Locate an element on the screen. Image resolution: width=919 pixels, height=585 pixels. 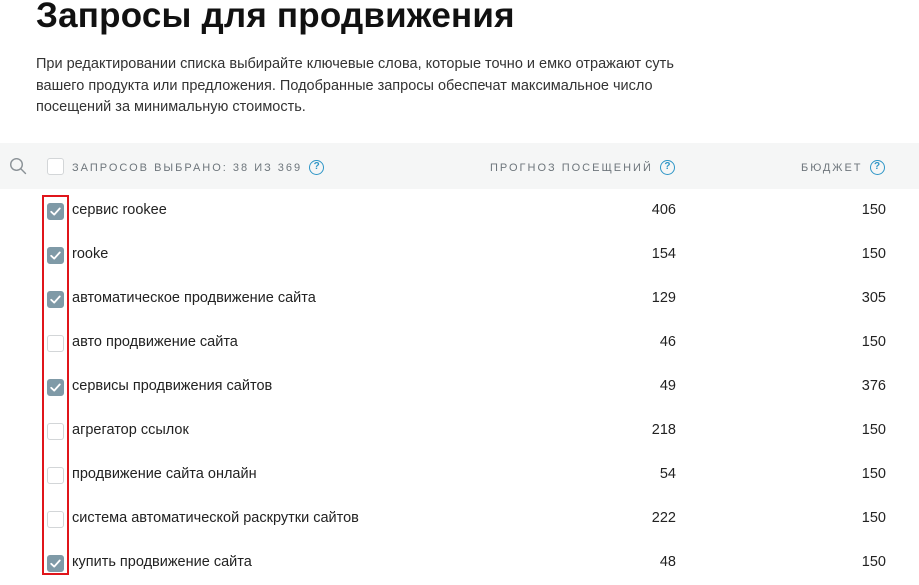
forecast-value: 218 is located at coordinates (663, 430).